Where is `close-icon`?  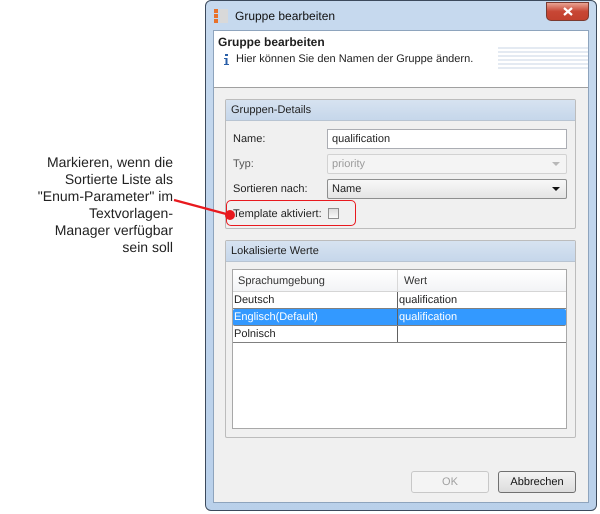
close-icon is located at coordinates (567, 11).